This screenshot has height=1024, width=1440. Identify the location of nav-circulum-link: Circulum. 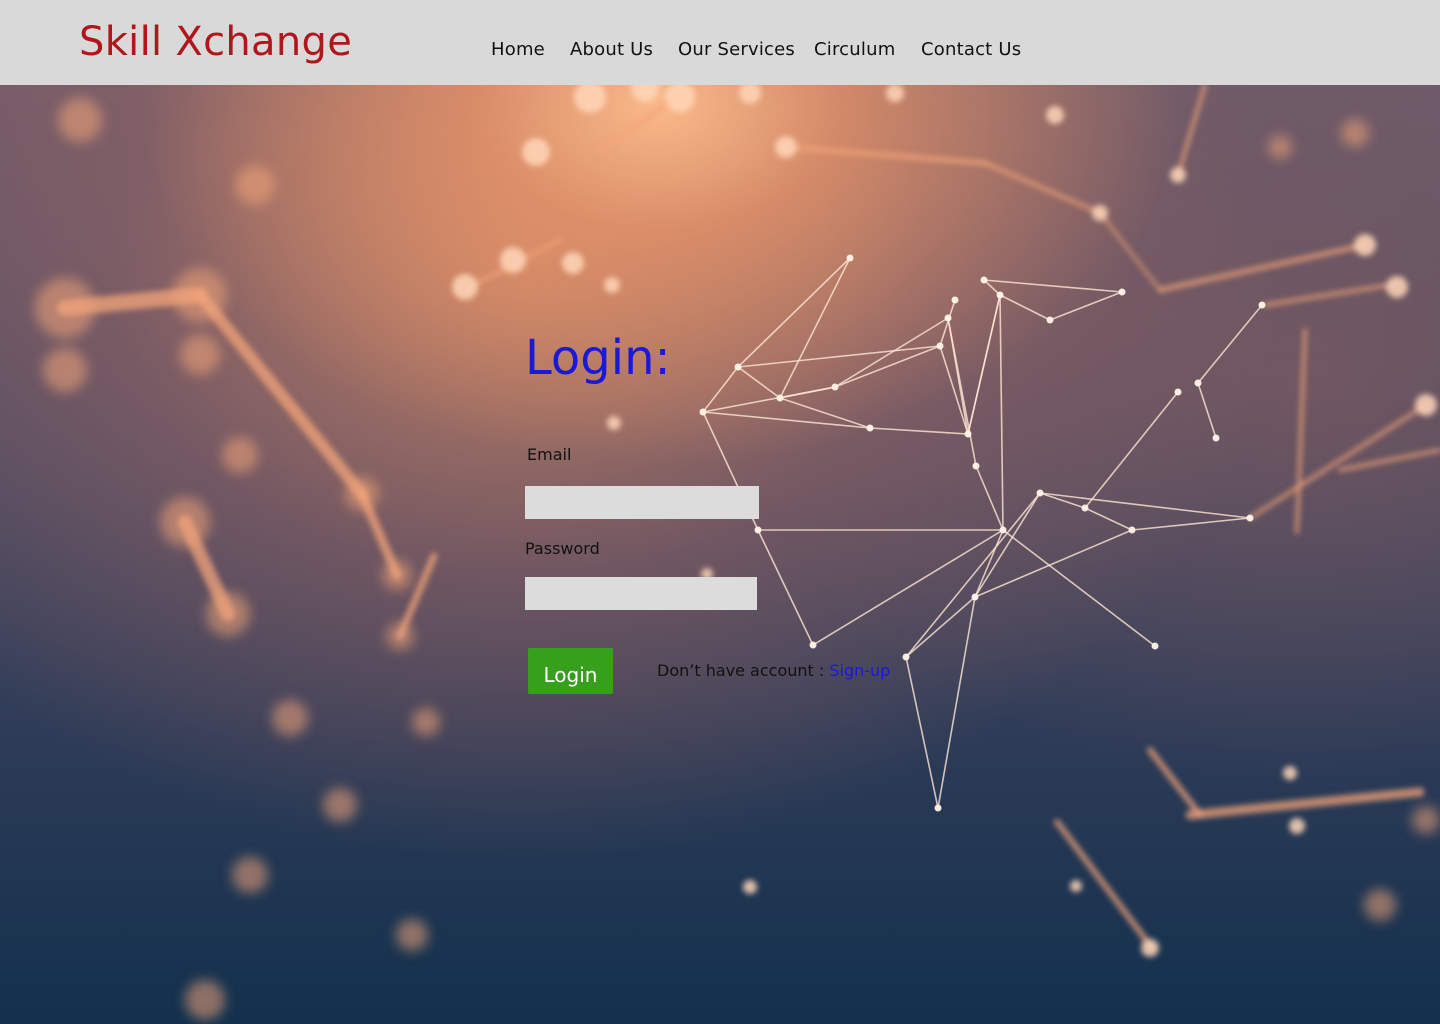
(854, 50).